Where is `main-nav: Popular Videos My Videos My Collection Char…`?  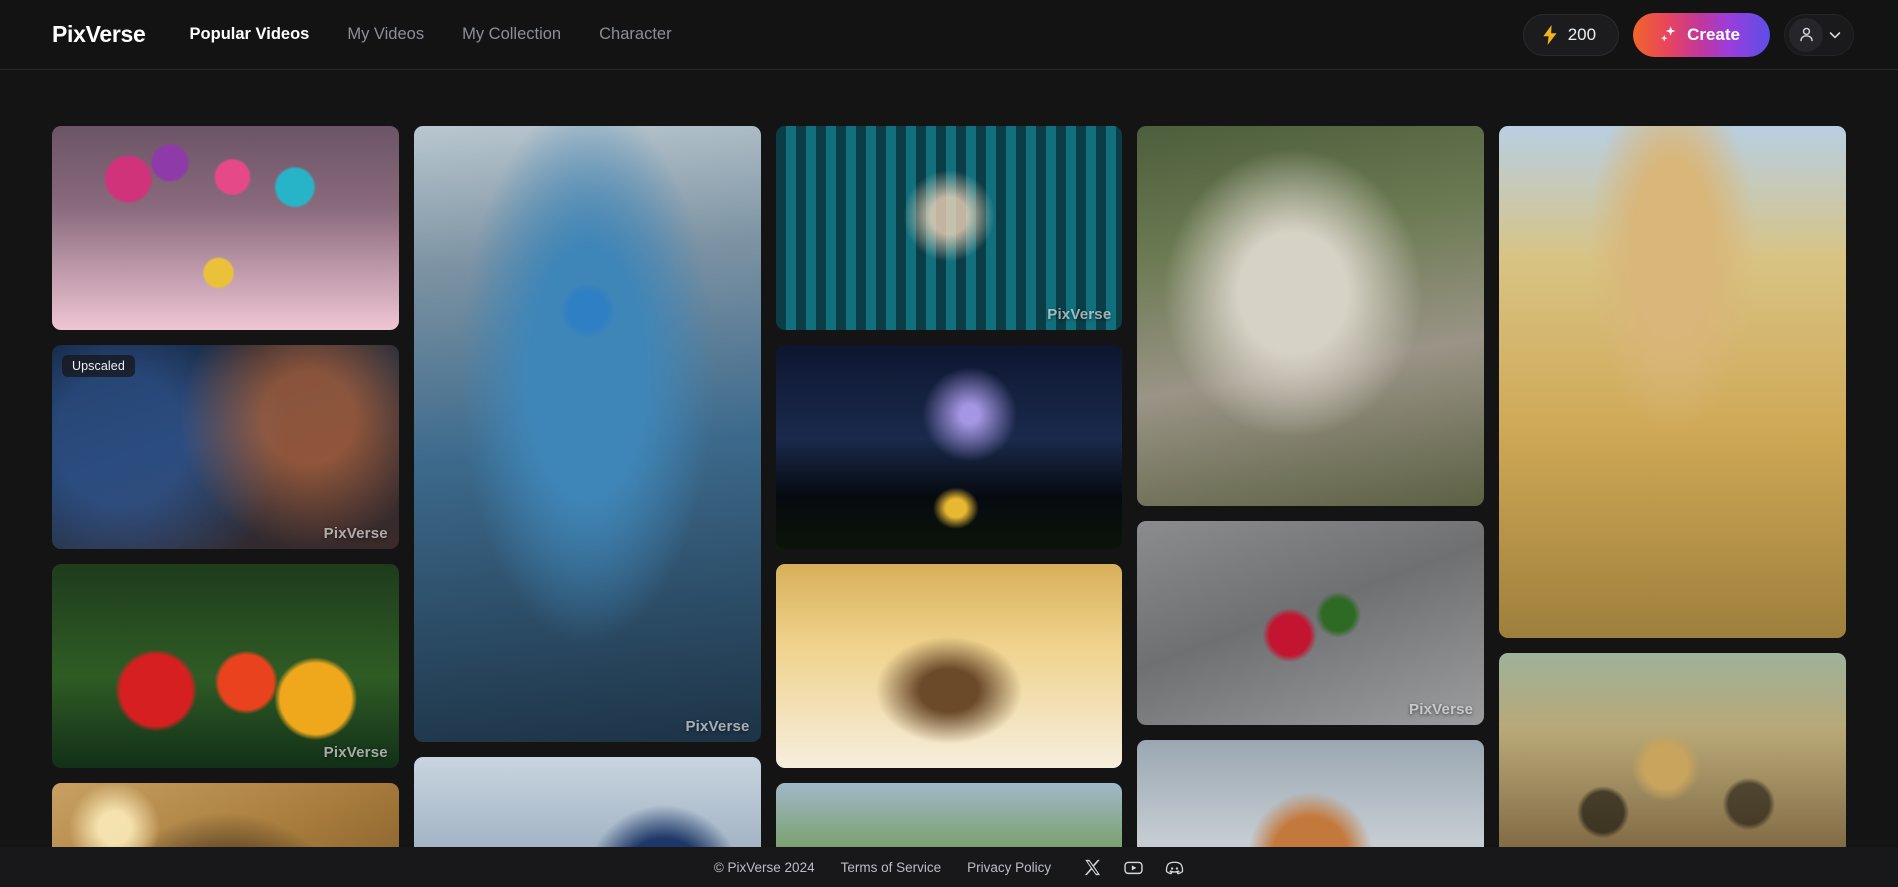
main-nav: Popular Videos My Videos My Collection Char… is located at coordinates (431, 34).